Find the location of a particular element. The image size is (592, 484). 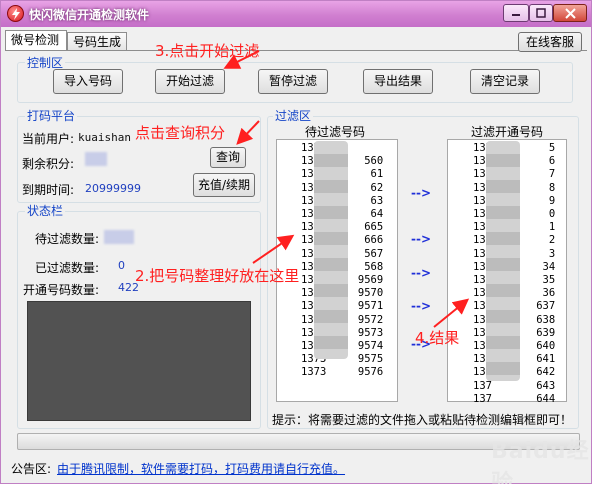

arrow-to-pending-list is located at coordinates (273, 249).